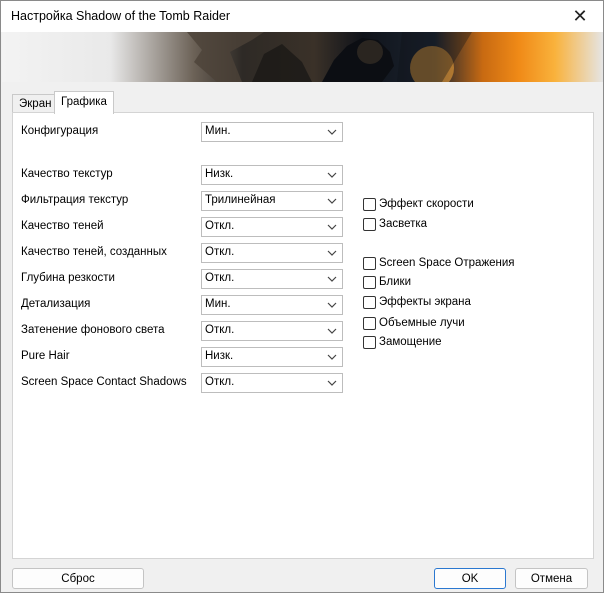 This screenshot has width=604, height=593. I want to click on screen-effects-label: Эффекты экрана, so click(425, 302).